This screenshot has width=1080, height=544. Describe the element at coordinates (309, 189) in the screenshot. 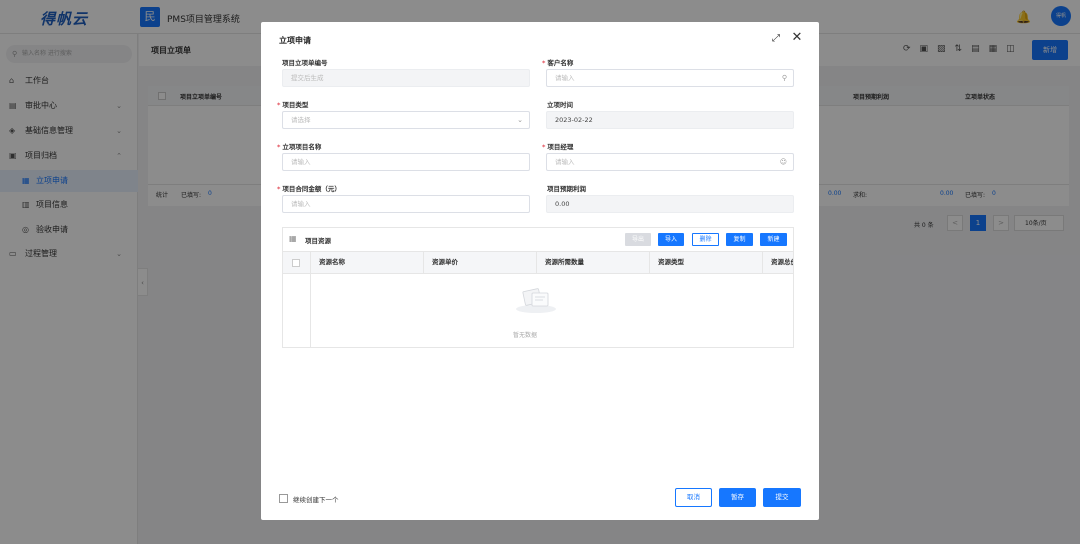

I see `amount-label: * 项目合同金额（元）` at that location.